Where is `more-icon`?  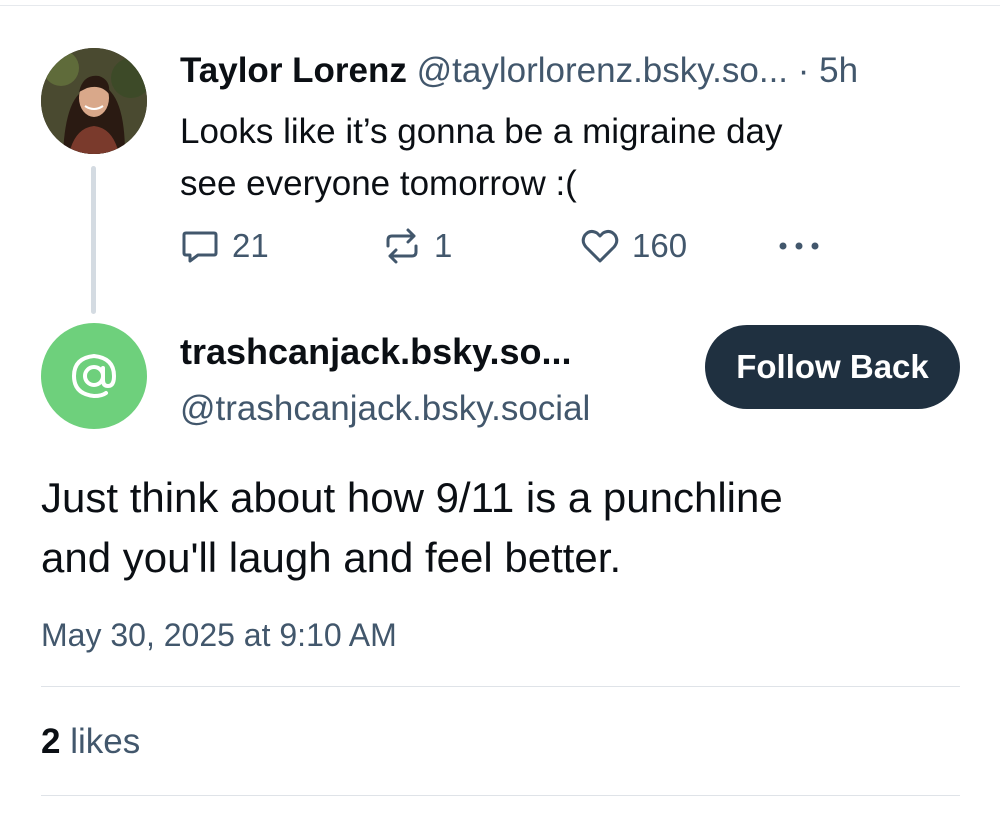 more-icon is located at coordinates (799, 246).